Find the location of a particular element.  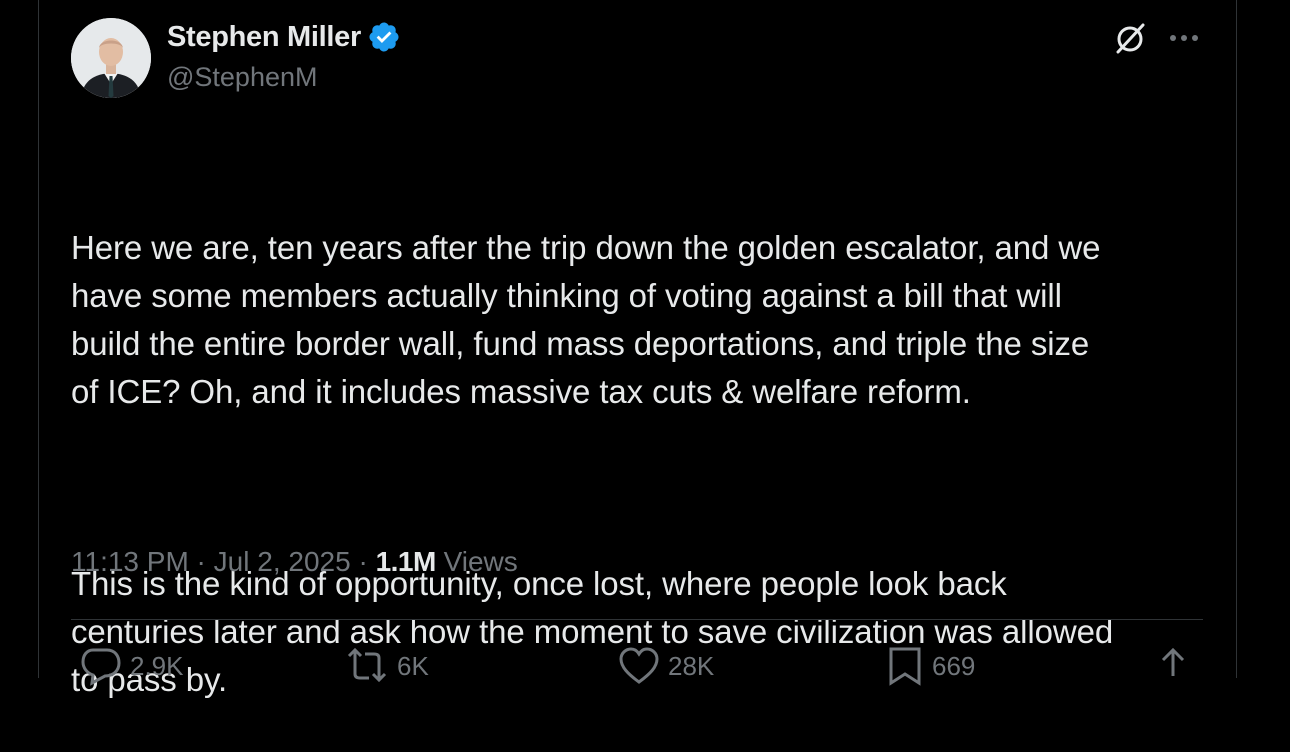

like-count: 28K is located at coordinates (691, 665).